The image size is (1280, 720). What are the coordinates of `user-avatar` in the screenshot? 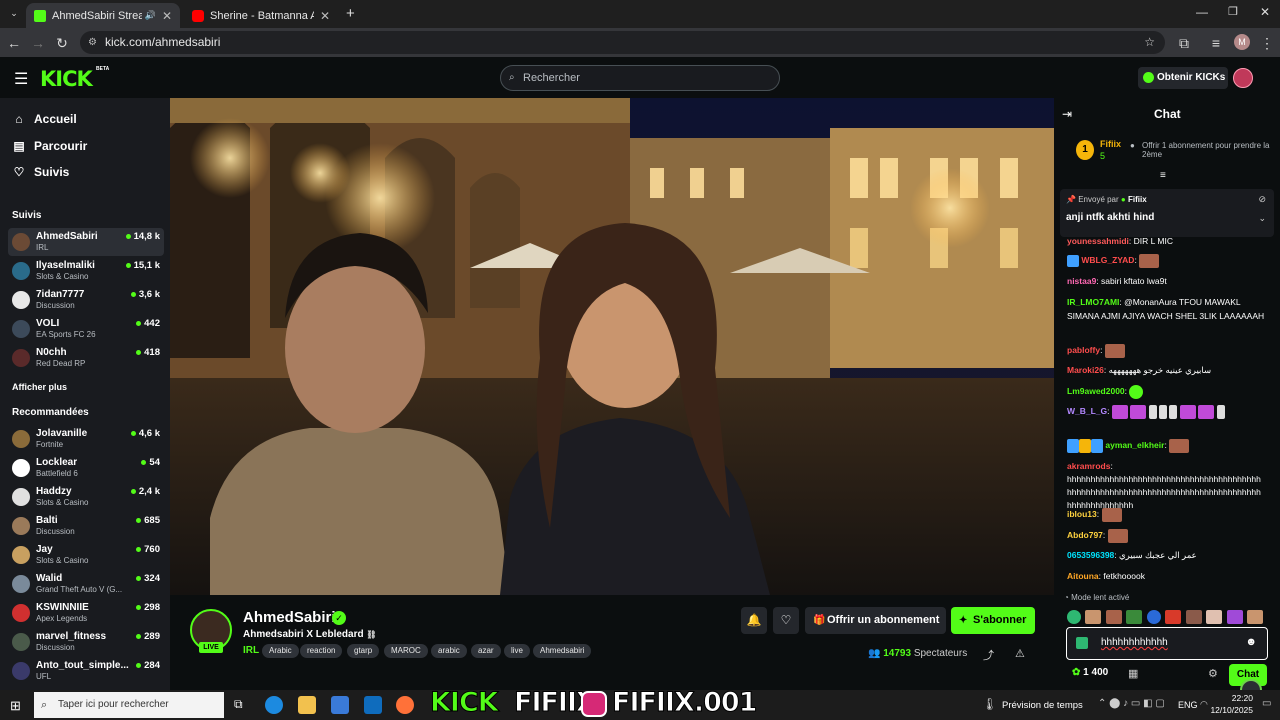 It's located at (1243, 78).